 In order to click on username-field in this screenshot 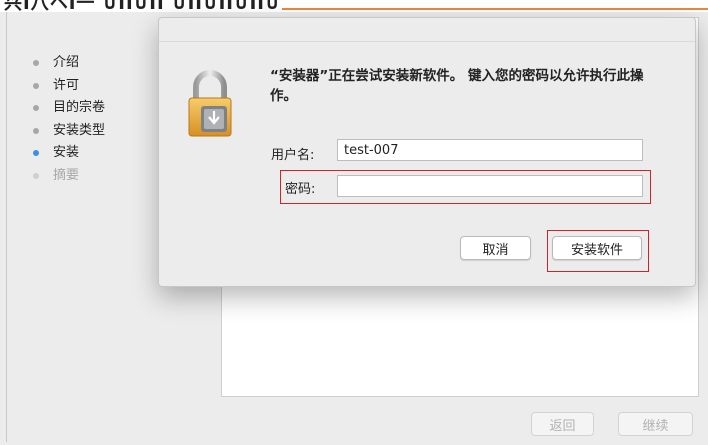, I will do `click(490, 150)`.